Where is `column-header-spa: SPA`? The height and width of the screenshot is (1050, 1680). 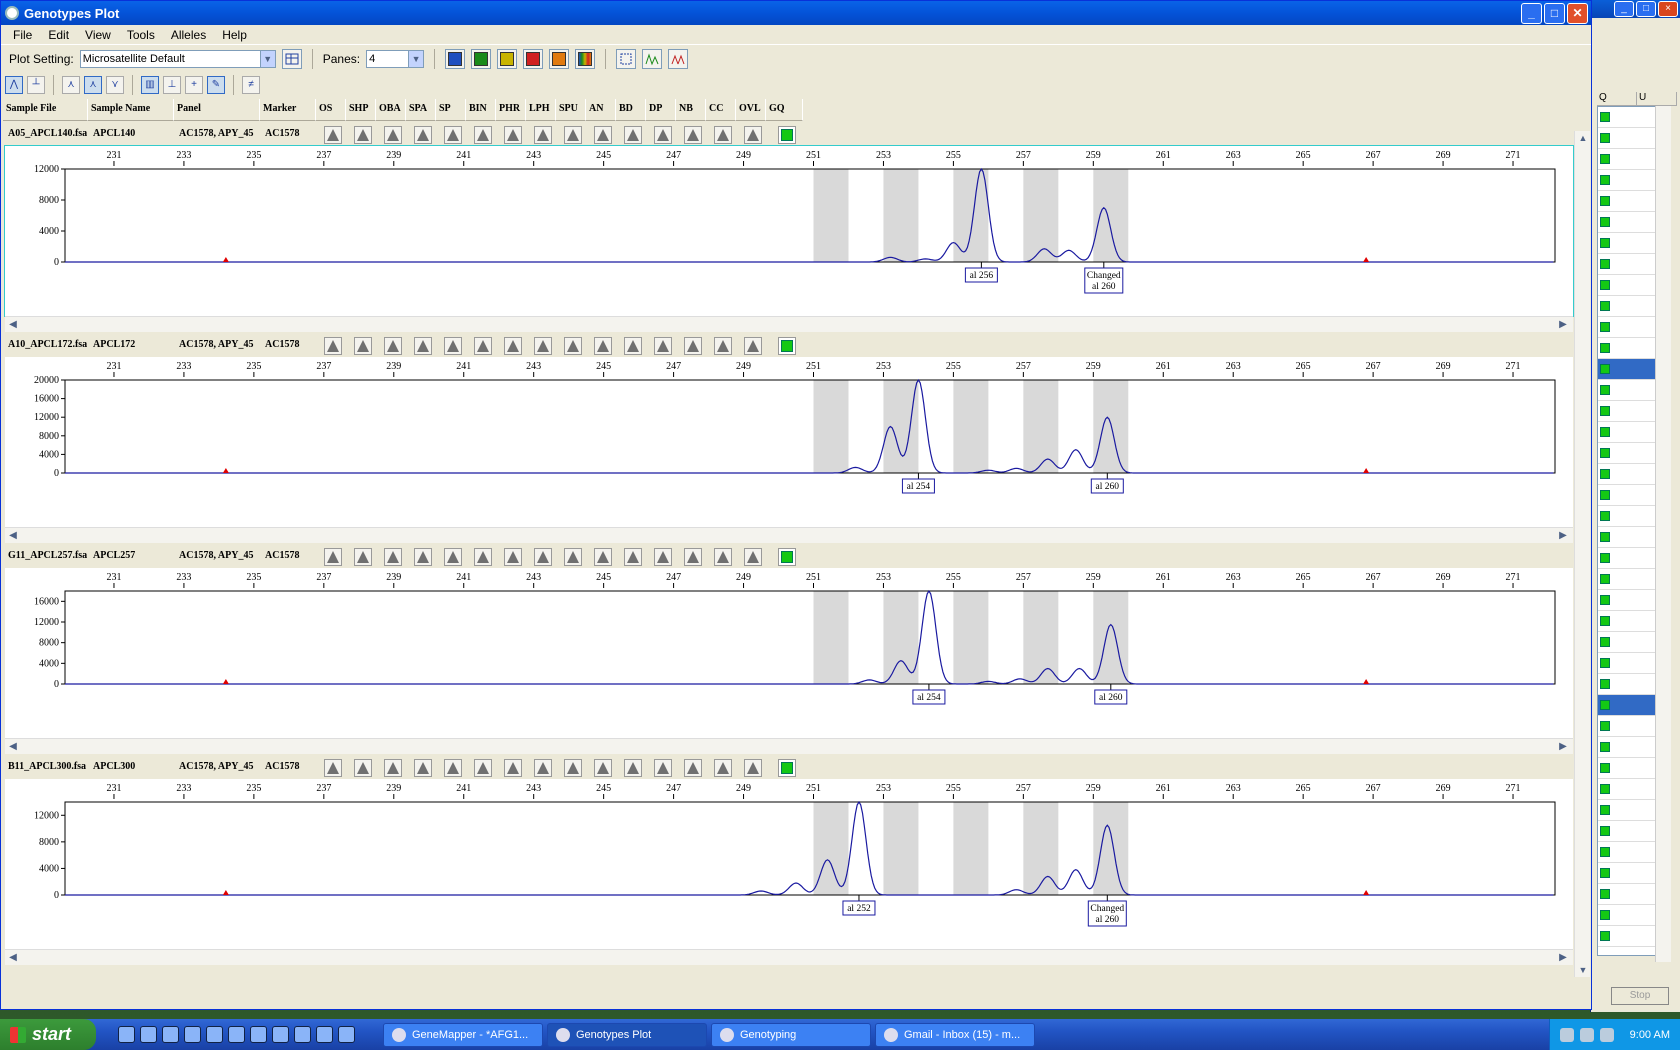 column-header-spa: SPA is located at coordinates (421, 110).